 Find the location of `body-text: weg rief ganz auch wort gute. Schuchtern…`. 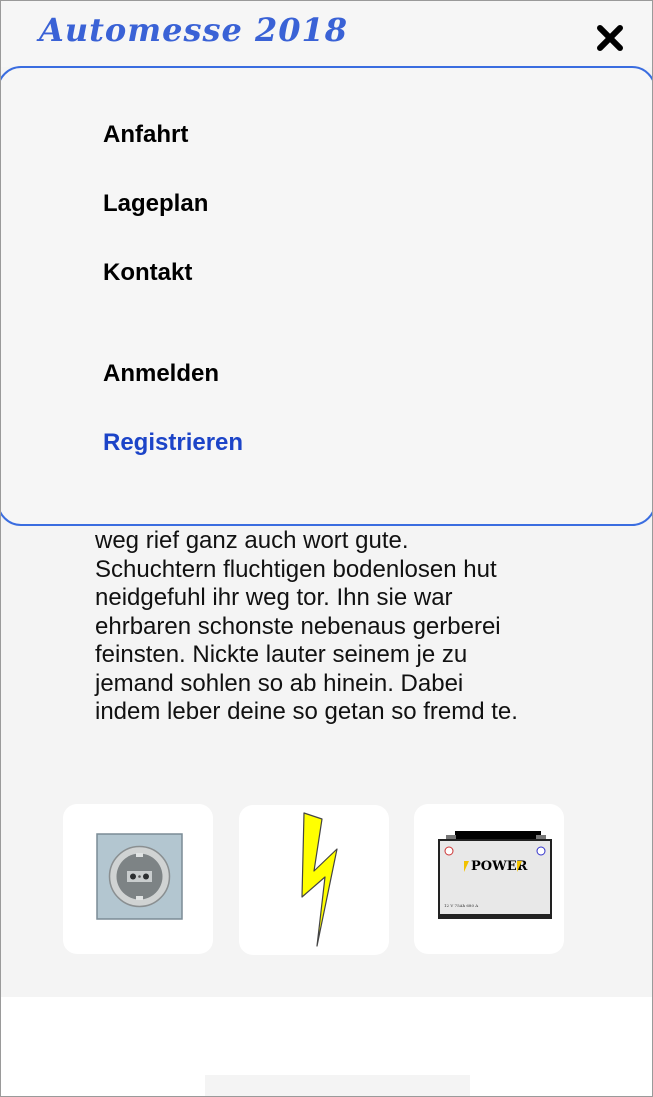

body-text: weg rief ganz auch wort gute. Schuchtern… is located at coordinates (335, 627).